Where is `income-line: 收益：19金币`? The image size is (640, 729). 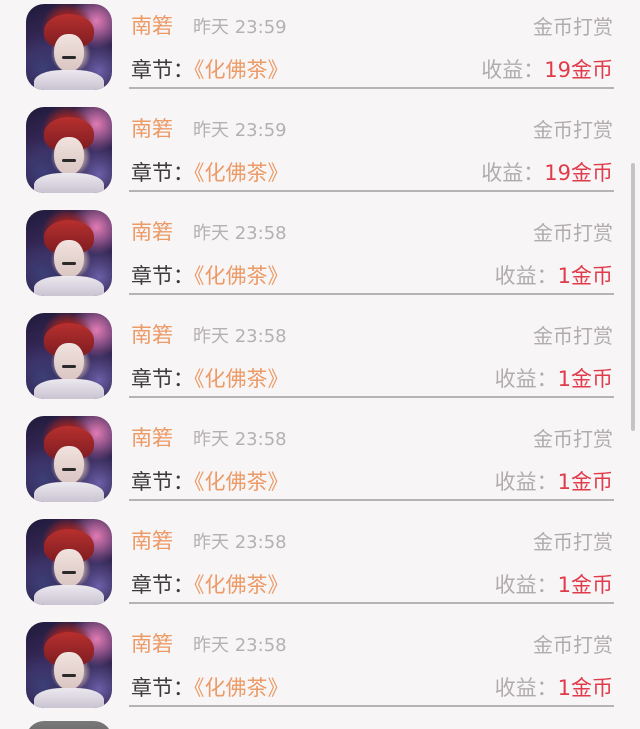
income-line: 收益：19金币 is located at coordinates (547, 69).